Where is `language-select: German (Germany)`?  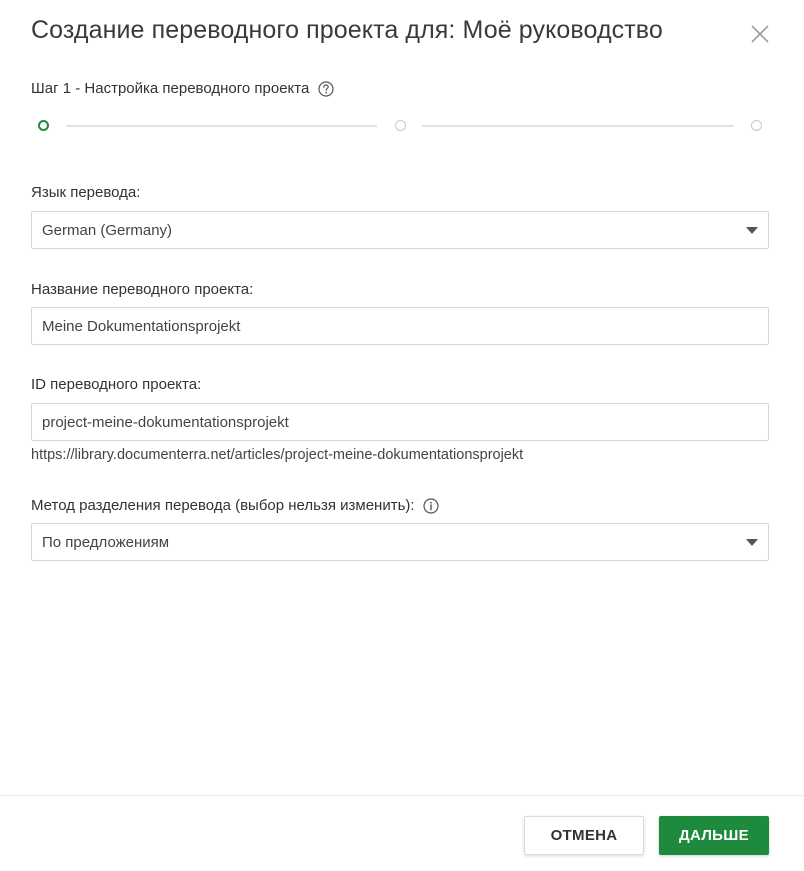
language-select: German (Germany) is located at coordinates (400, 230).